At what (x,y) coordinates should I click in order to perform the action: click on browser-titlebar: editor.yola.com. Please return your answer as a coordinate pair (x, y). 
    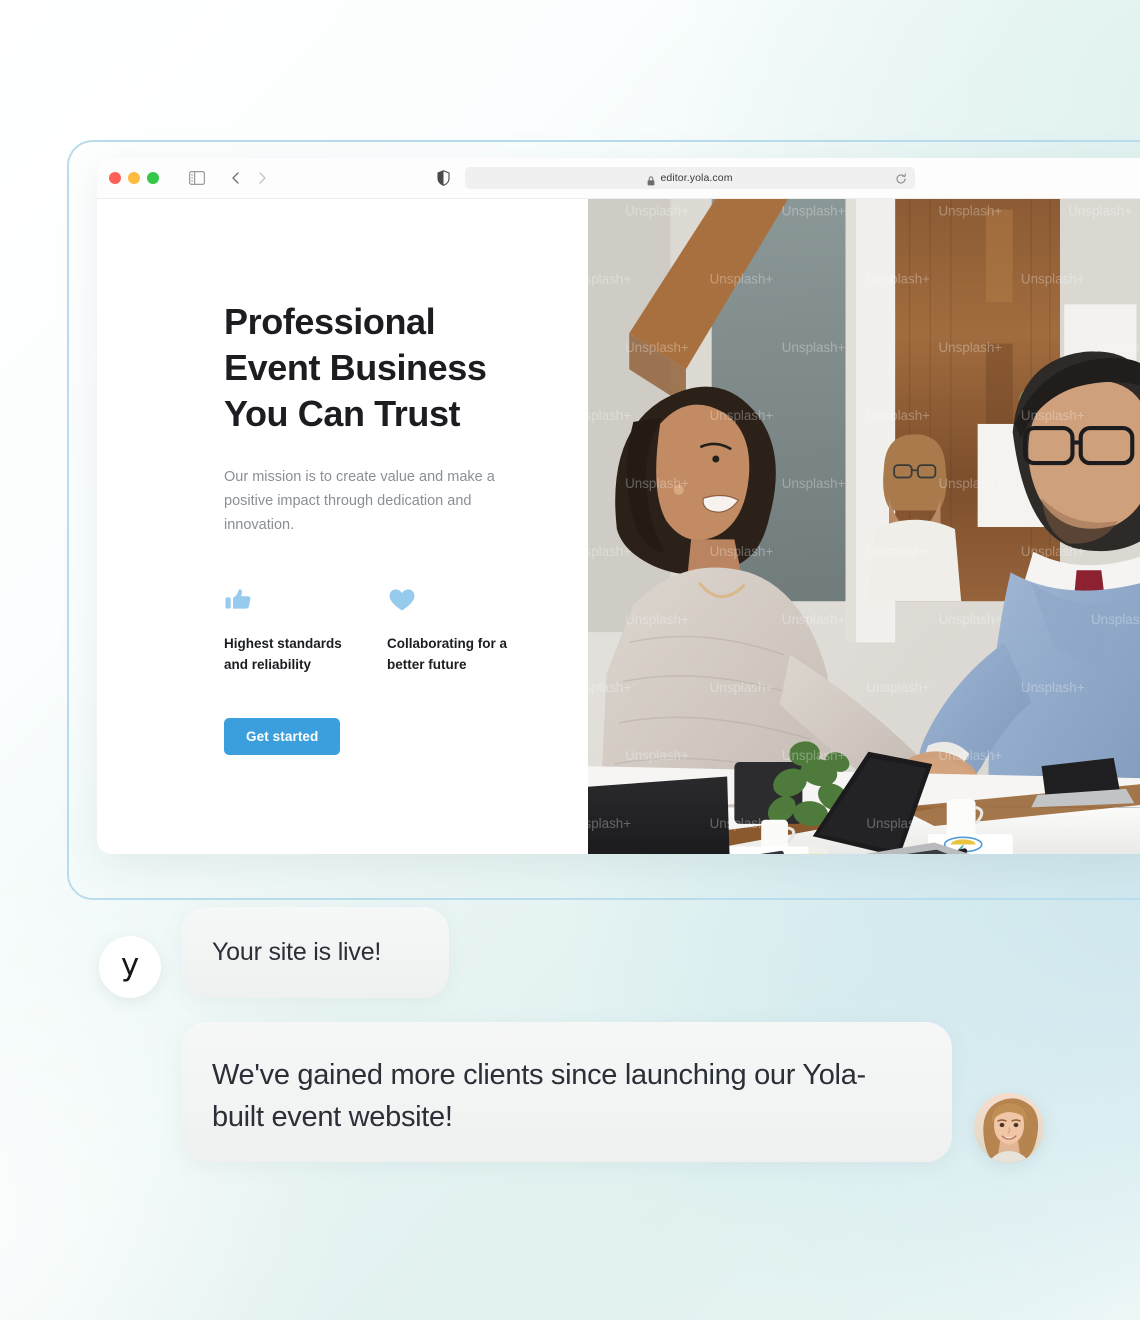
    Looking at the image, I should click on (618, 178).